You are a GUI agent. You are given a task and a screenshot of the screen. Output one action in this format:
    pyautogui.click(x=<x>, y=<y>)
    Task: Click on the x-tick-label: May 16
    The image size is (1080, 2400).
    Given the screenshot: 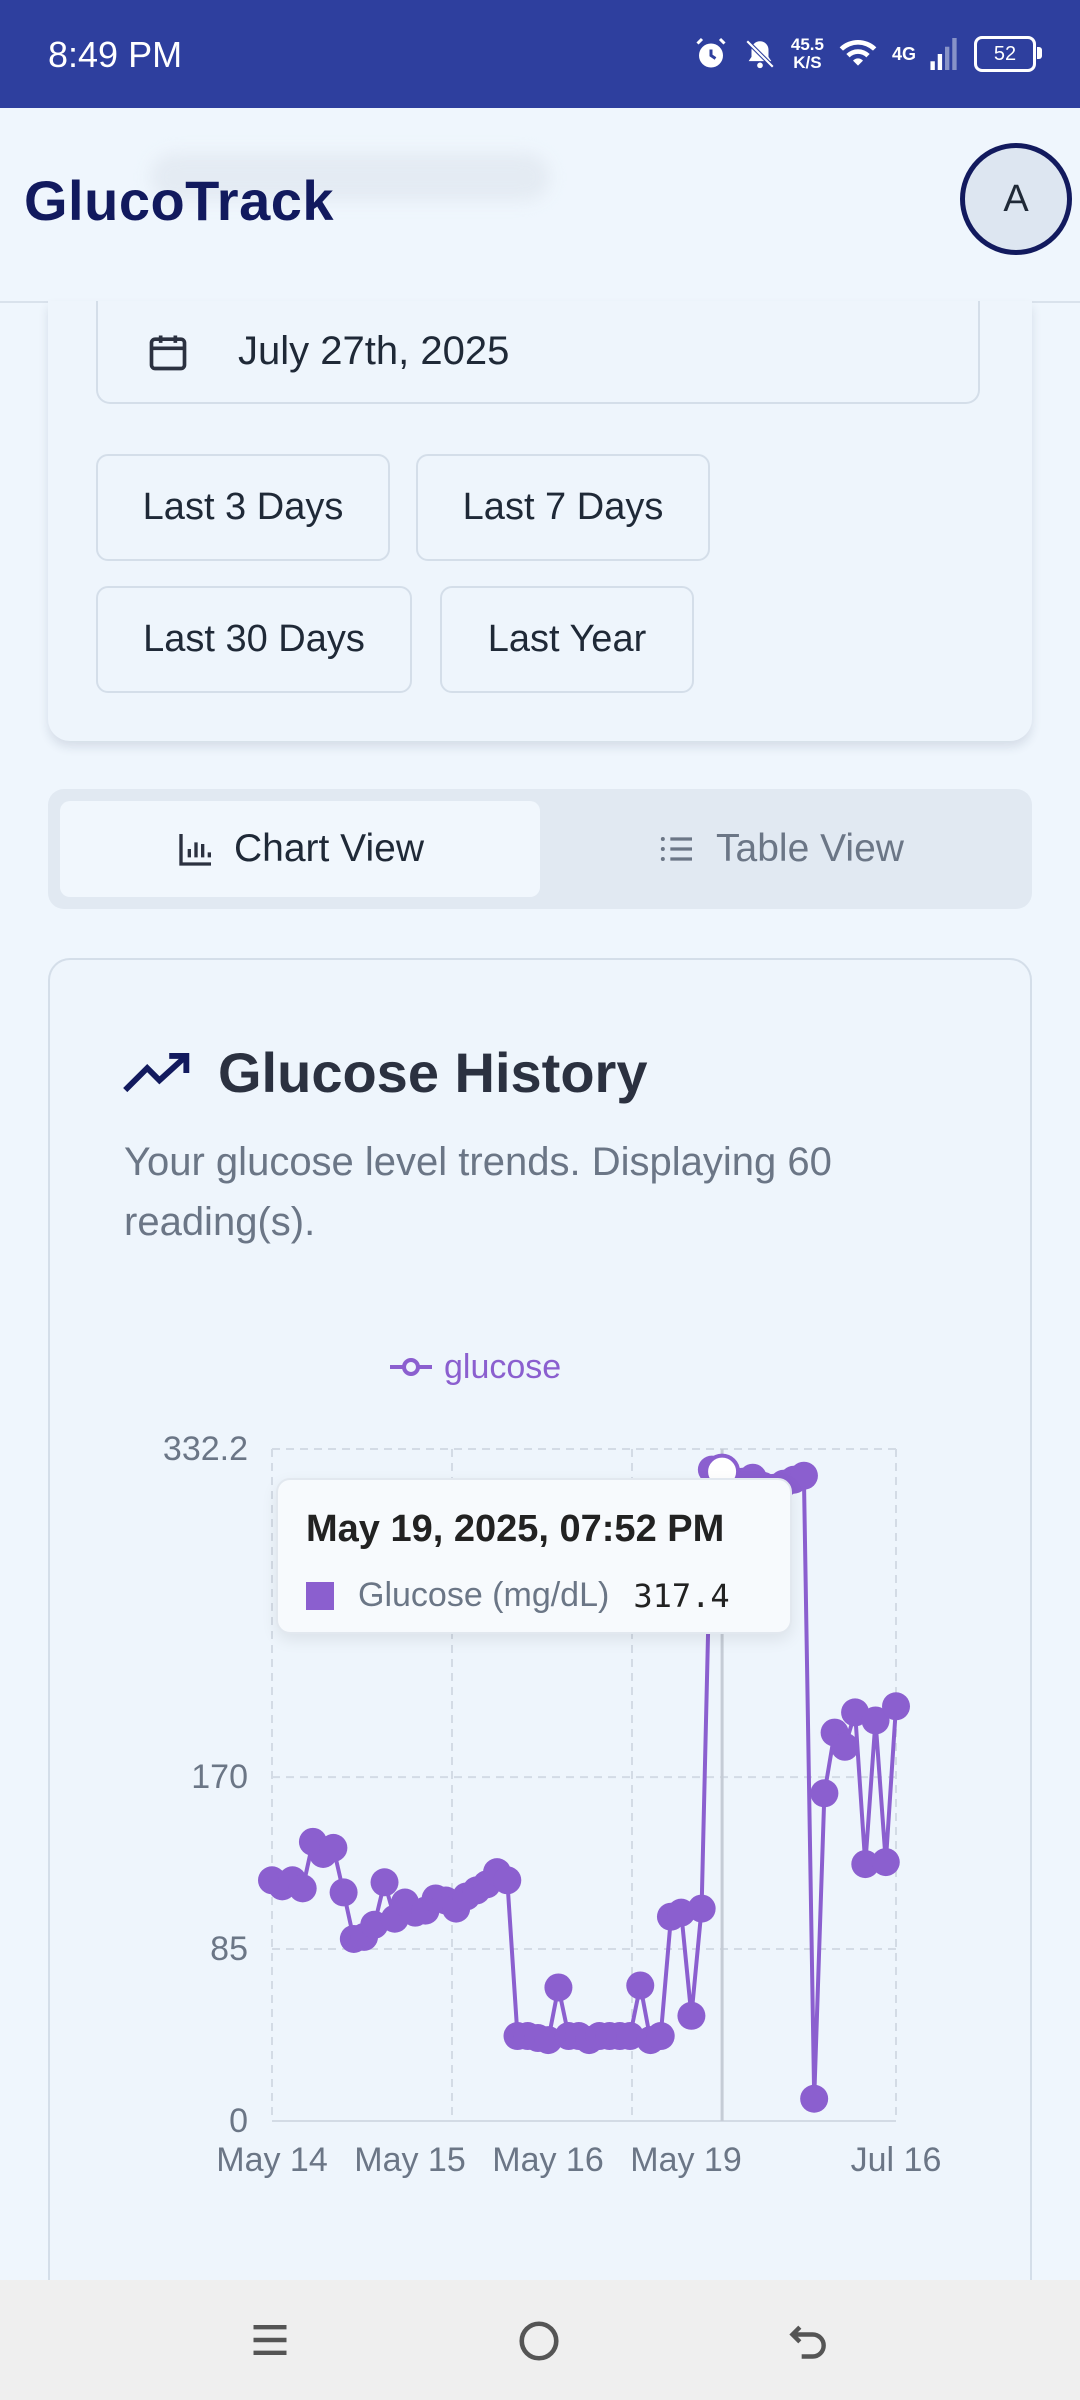 What is the action you would take?
    pyautogui.click(x=548, y=2160)
    